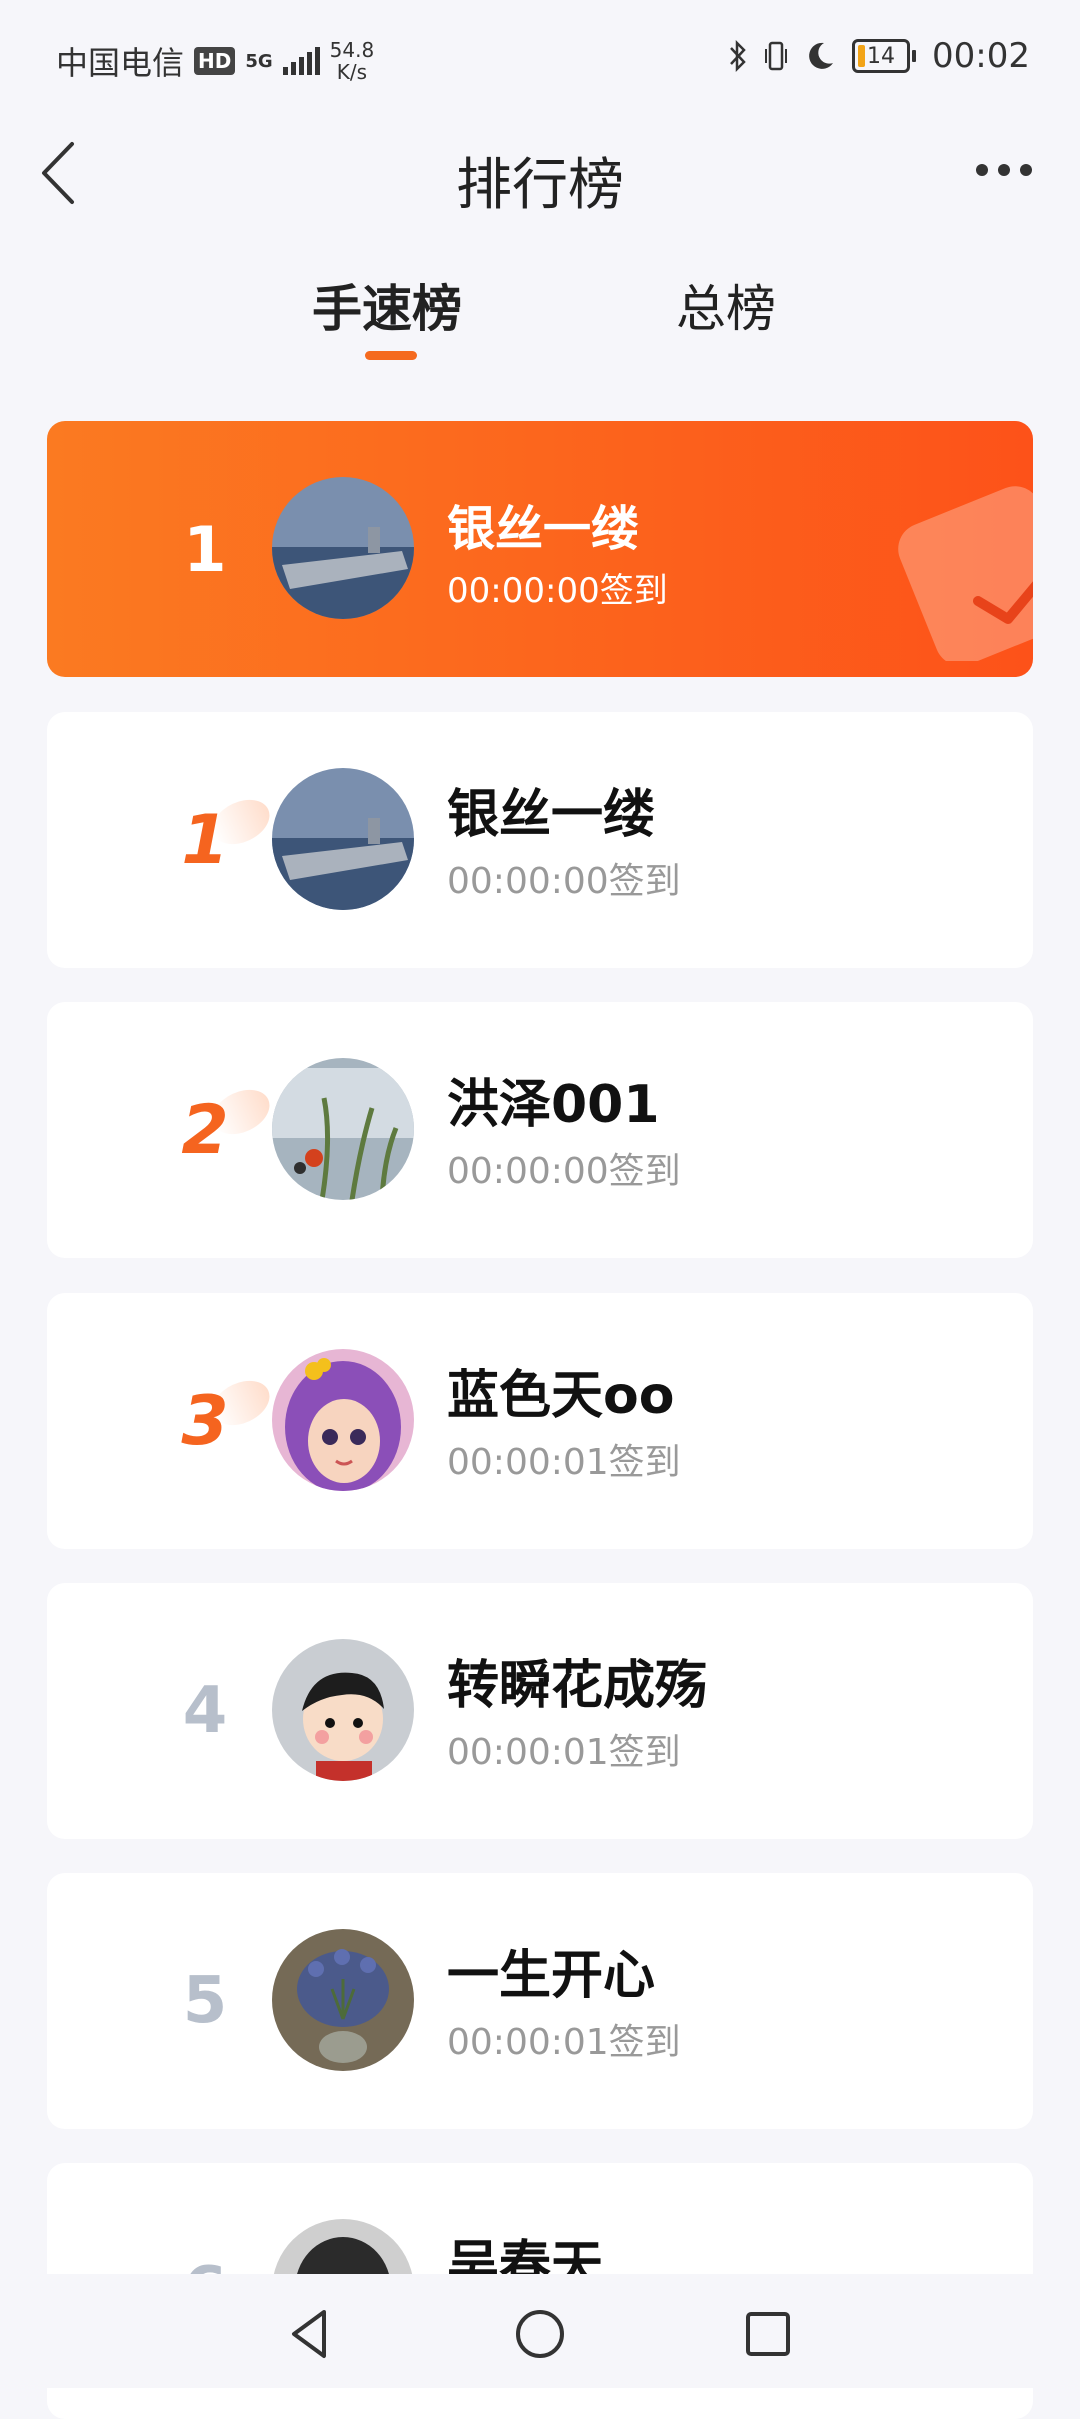 The image size is (1080, 2419). I want to click on signal-icon, so click(301, 61).